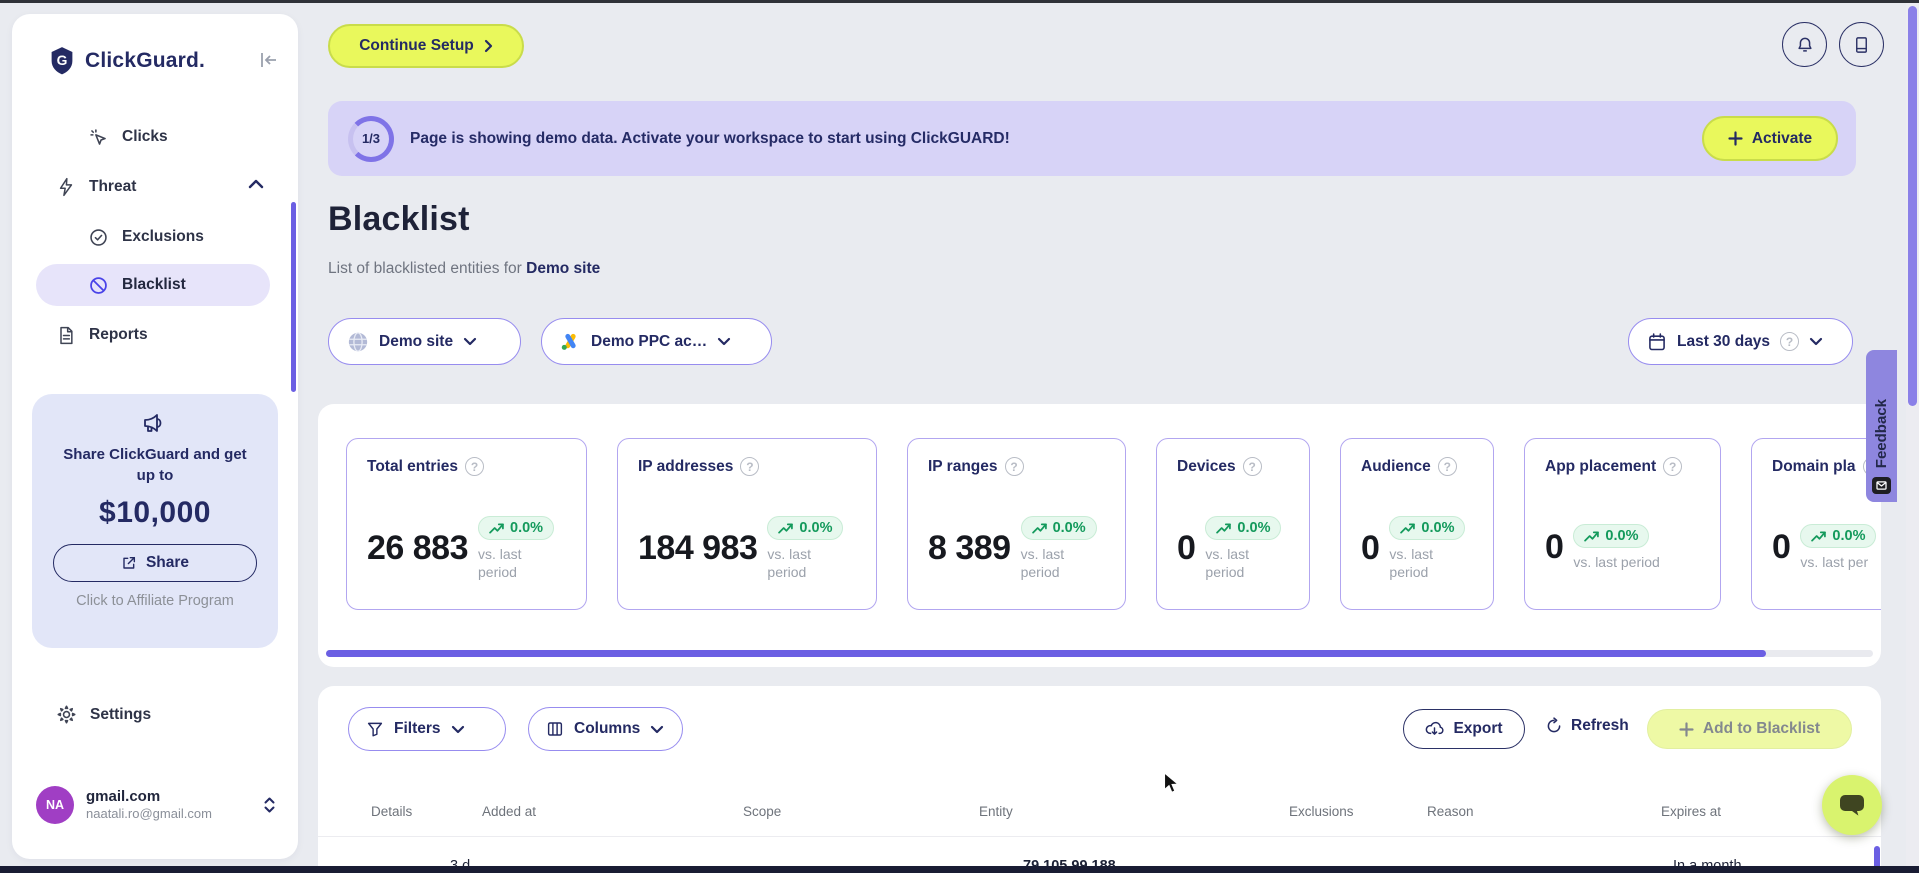 This screenshot has width=1919, height=873. Describe the element at coordinates (123, 796) in the screenshot. I see `account-name: gmail.com` at that location.